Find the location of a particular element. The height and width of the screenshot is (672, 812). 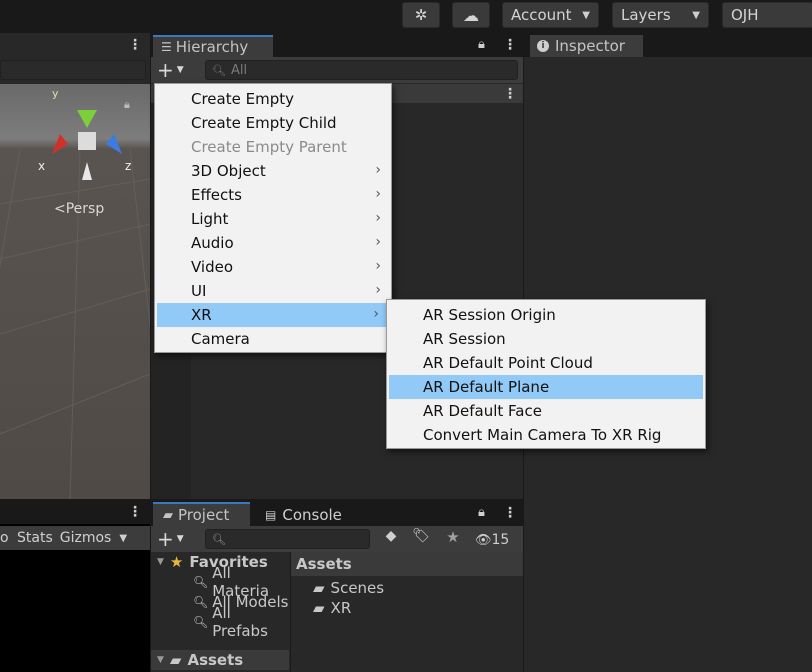

layers-dropdown: Layers ▼ is located at coordinates (660, 15).